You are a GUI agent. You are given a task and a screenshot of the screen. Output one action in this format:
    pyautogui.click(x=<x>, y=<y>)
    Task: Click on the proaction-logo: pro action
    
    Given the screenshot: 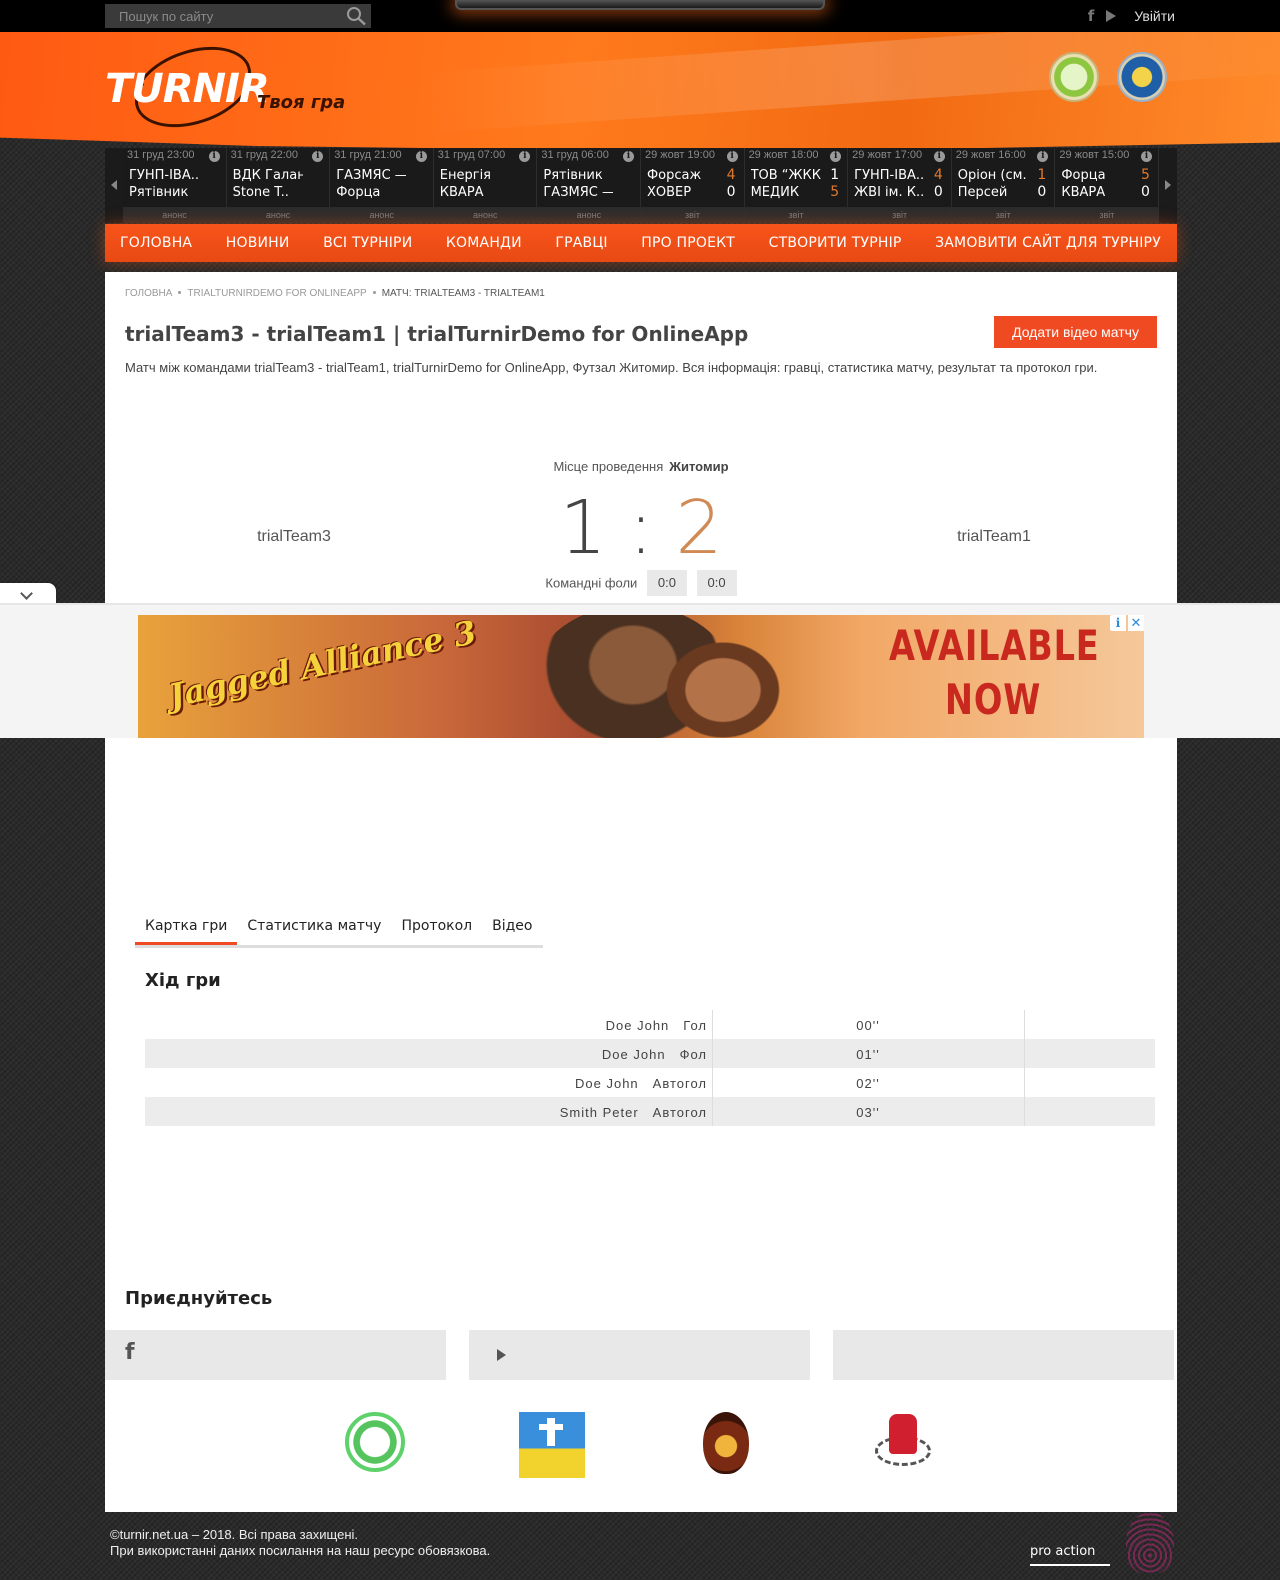 What is the action you would take?
    pyautogui.click(x=1070, y=1555)
    